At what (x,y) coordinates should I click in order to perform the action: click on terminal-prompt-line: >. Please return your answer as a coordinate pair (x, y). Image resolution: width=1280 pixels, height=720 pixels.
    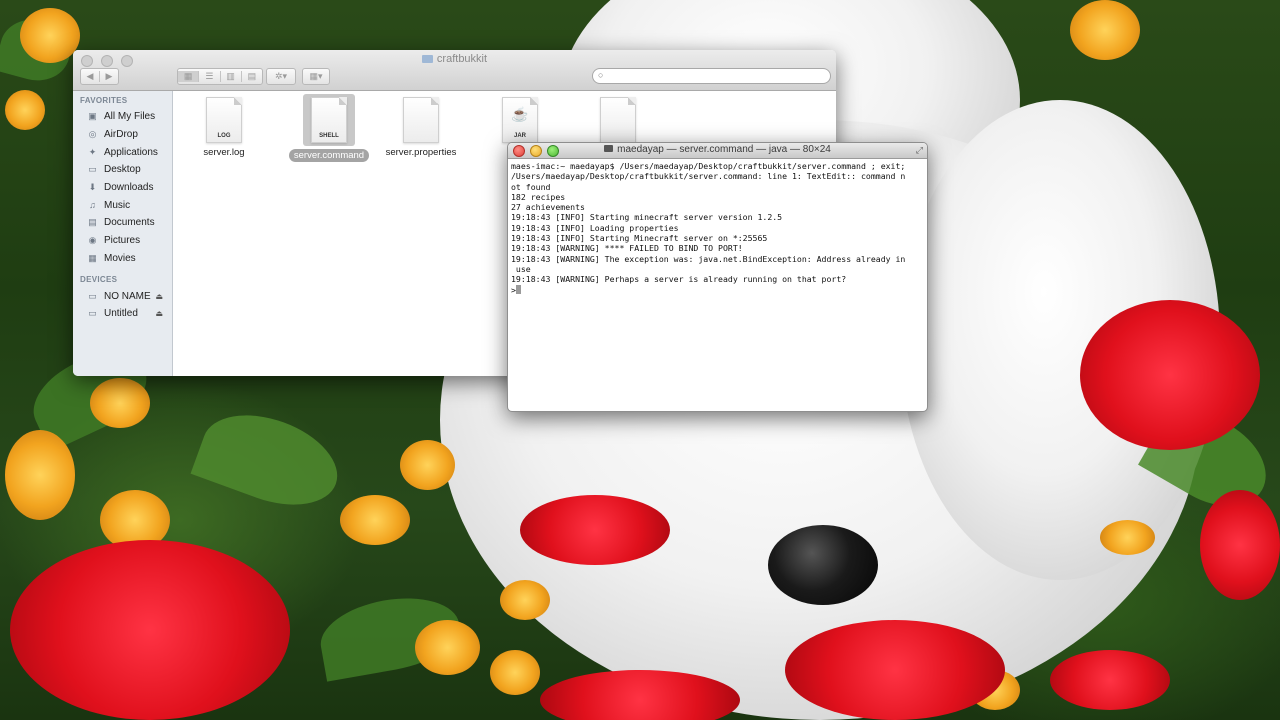
    Looking at the image, I should click on (717, 289).